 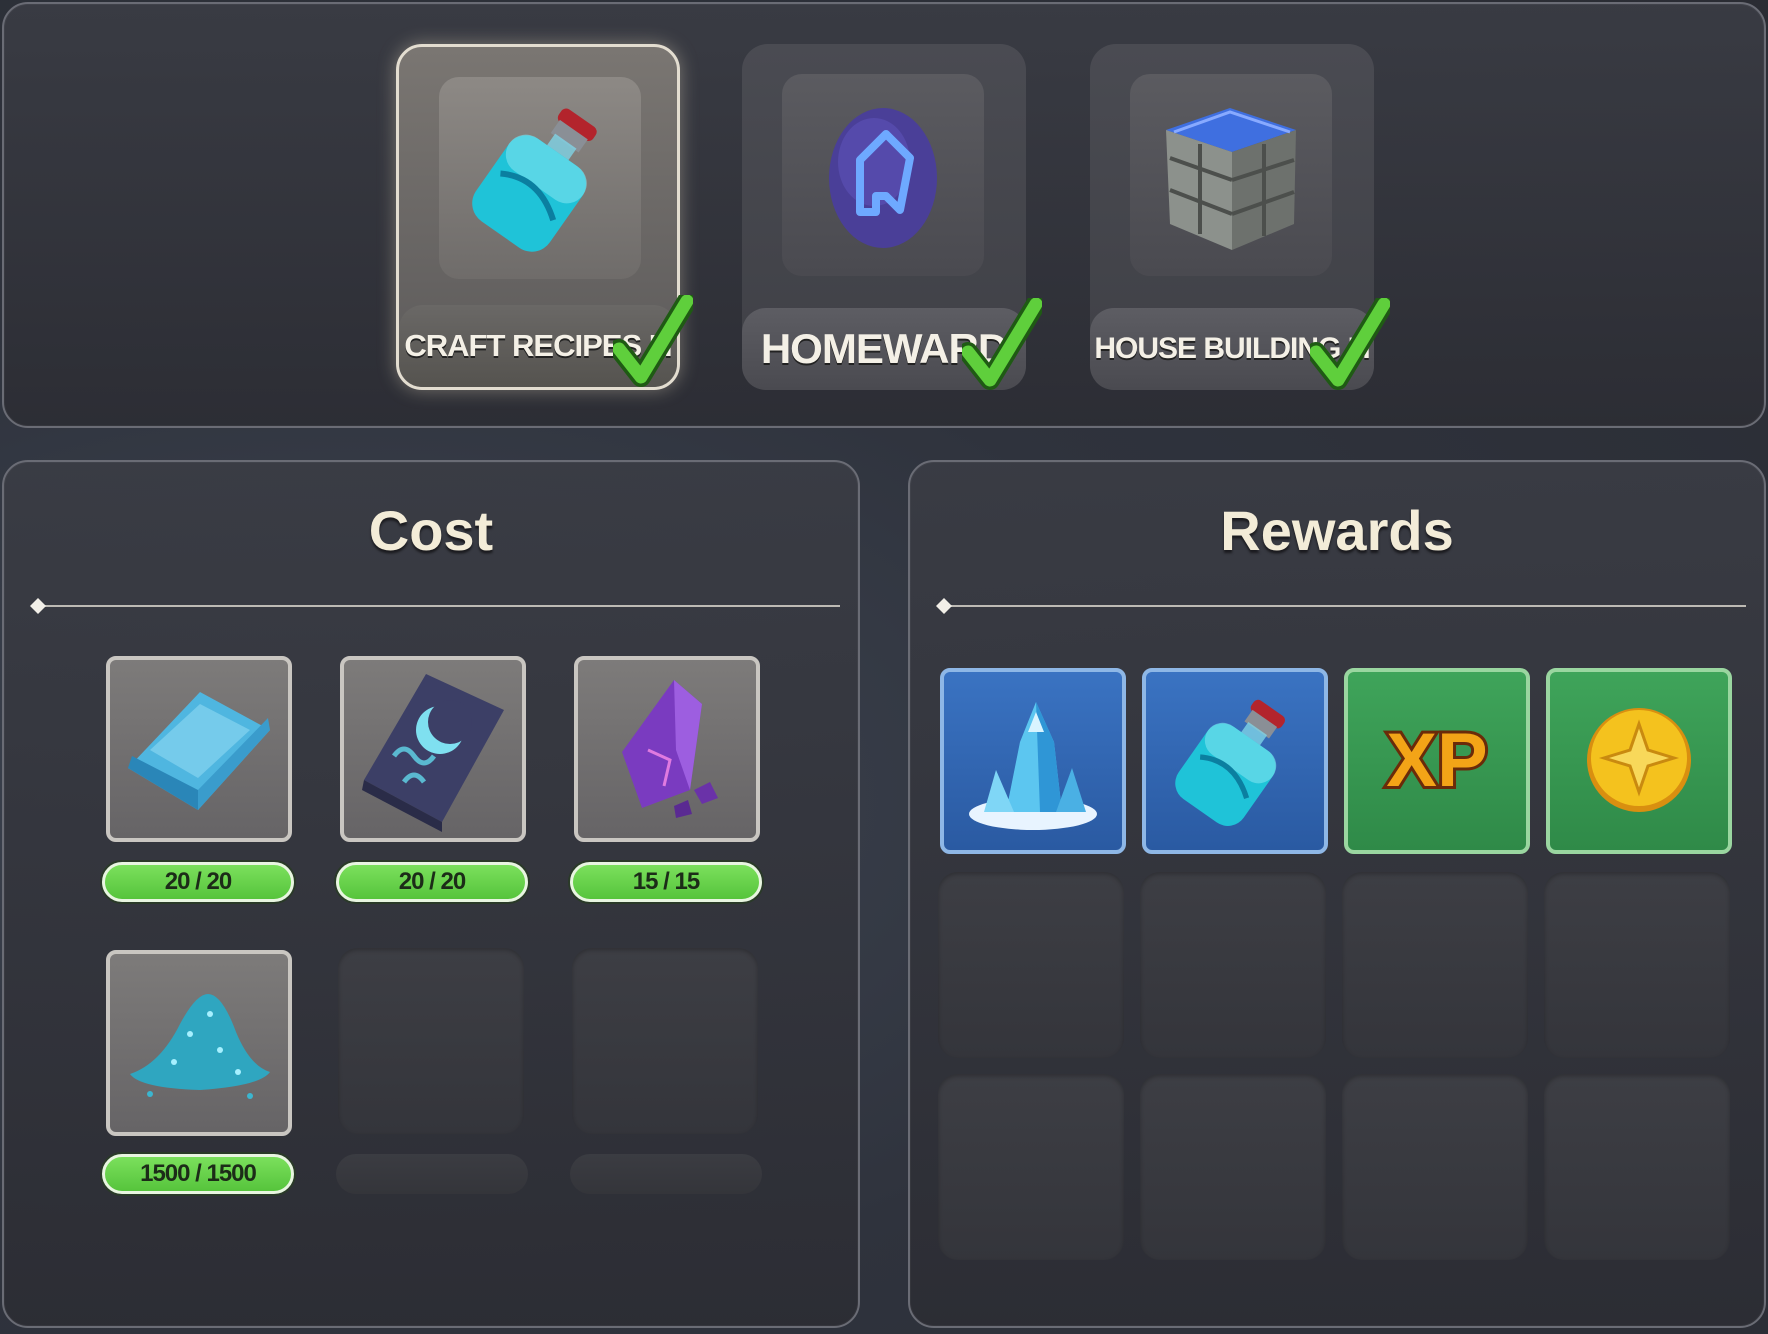 I want to click on xp-label: XP, so click(x=1436, y=760).